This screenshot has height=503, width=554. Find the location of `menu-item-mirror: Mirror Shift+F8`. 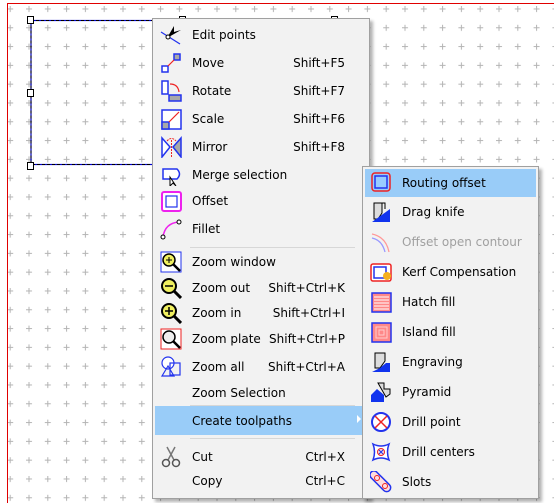

menu-item-mirror: Mirror Shift+F8 is located at coordinates (261, 147).